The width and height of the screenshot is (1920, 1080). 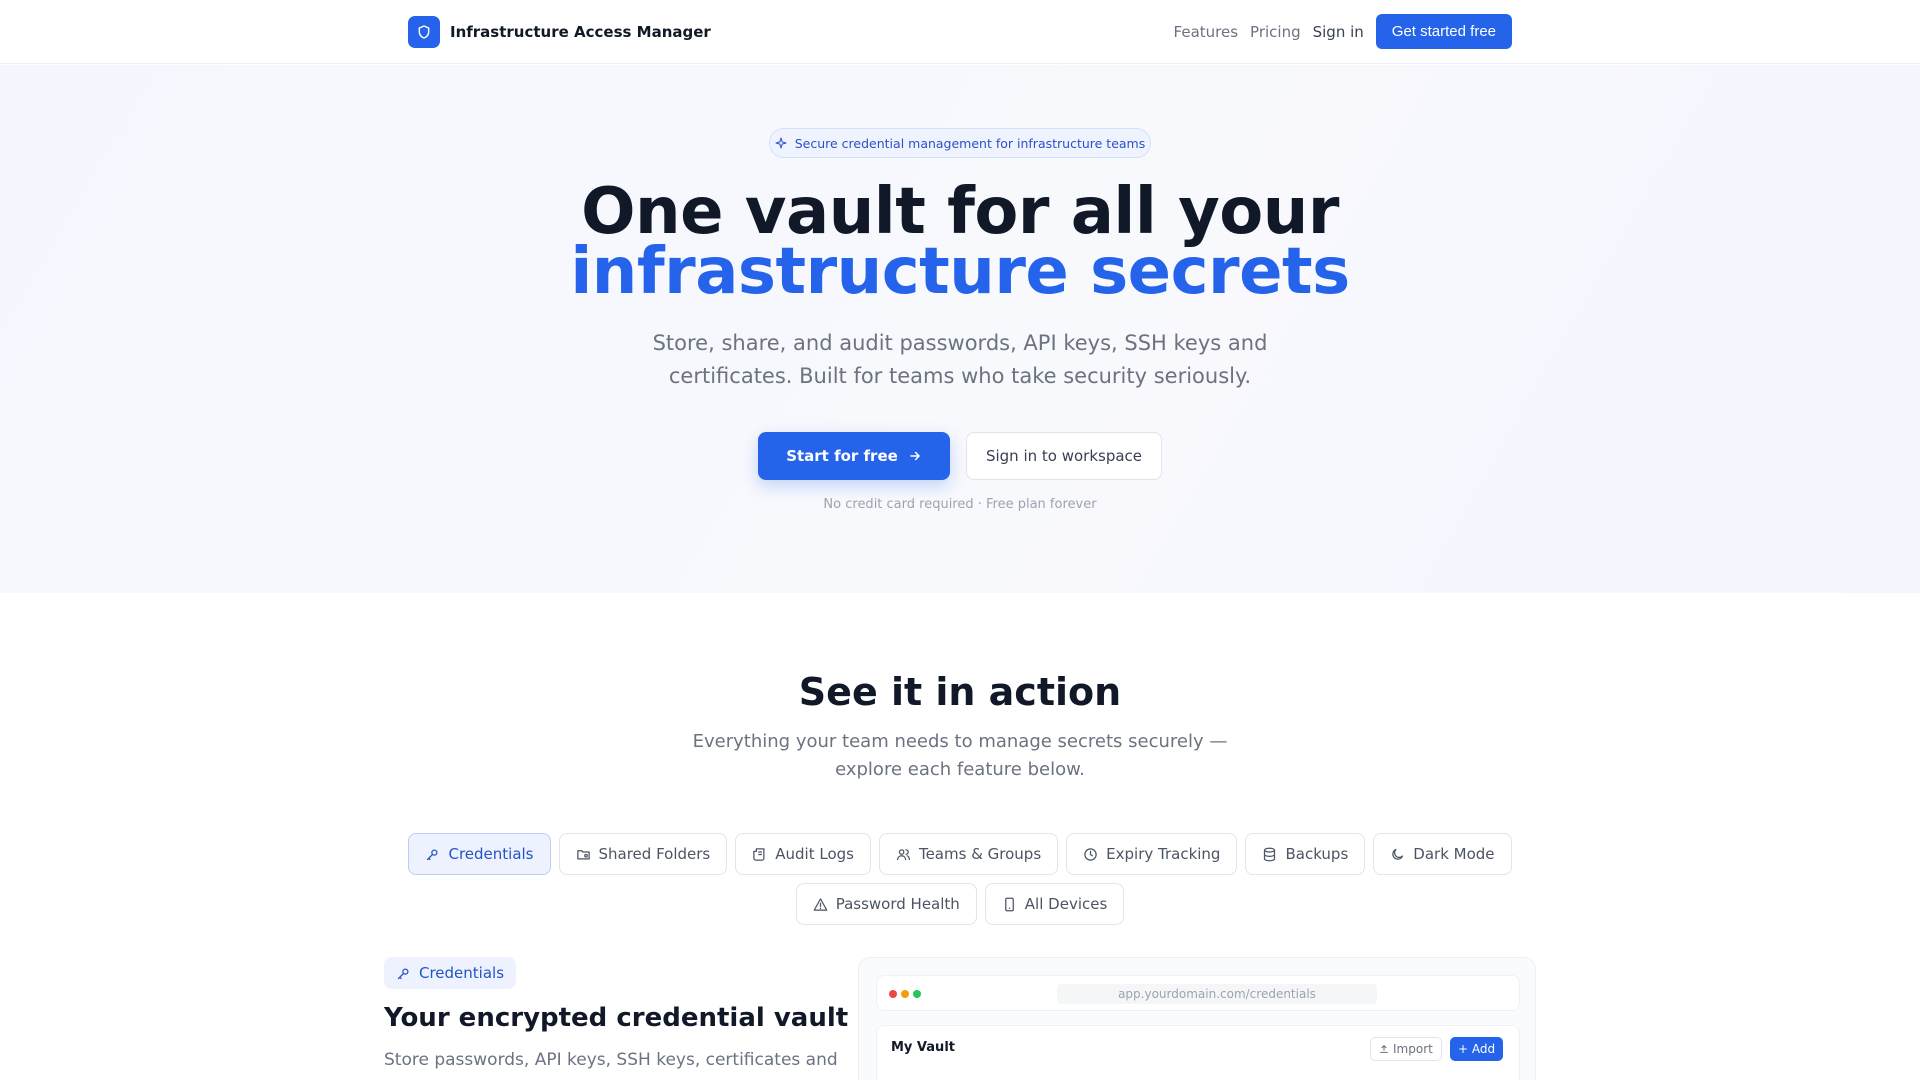 I want to click on tab-expiry-tracking: Expiry Tracking, so click(x=1152, y=854).